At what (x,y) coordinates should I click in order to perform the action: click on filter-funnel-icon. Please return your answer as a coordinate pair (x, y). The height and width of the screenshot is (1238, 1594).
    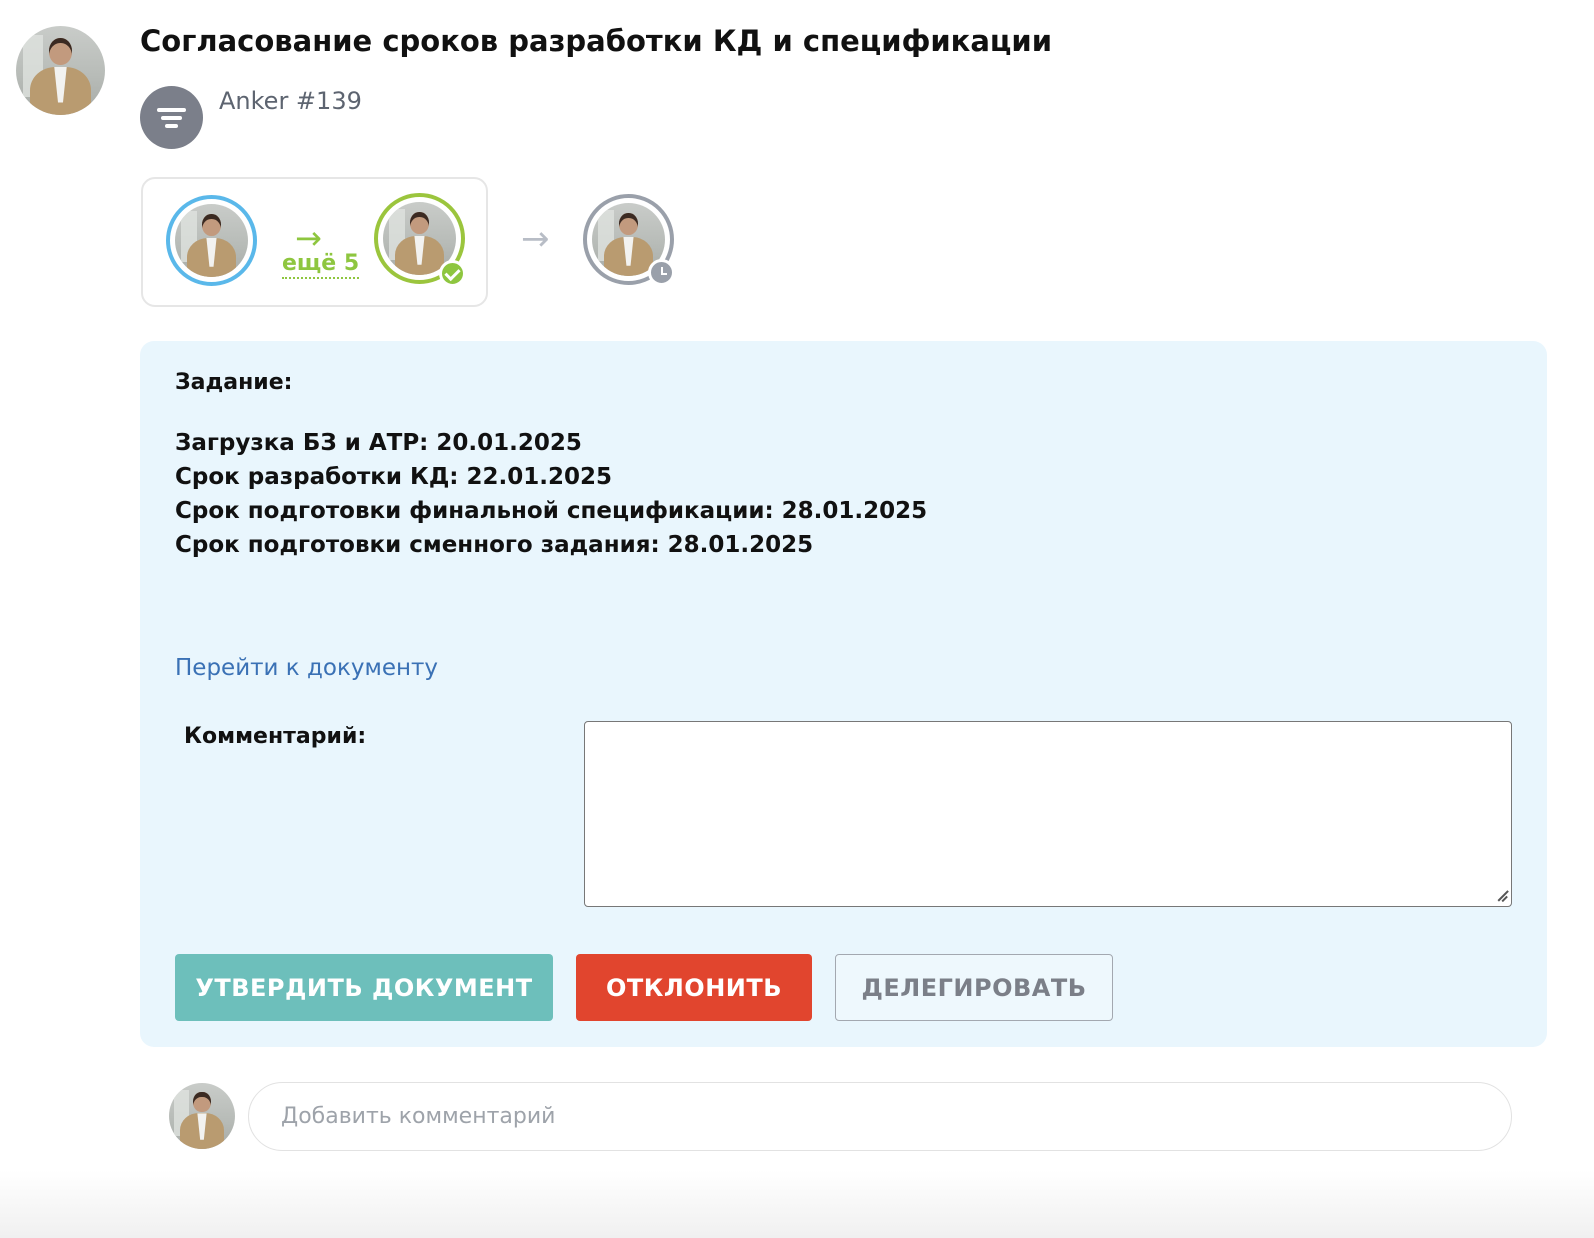
    Looking at the image, I should click on (171, 117).